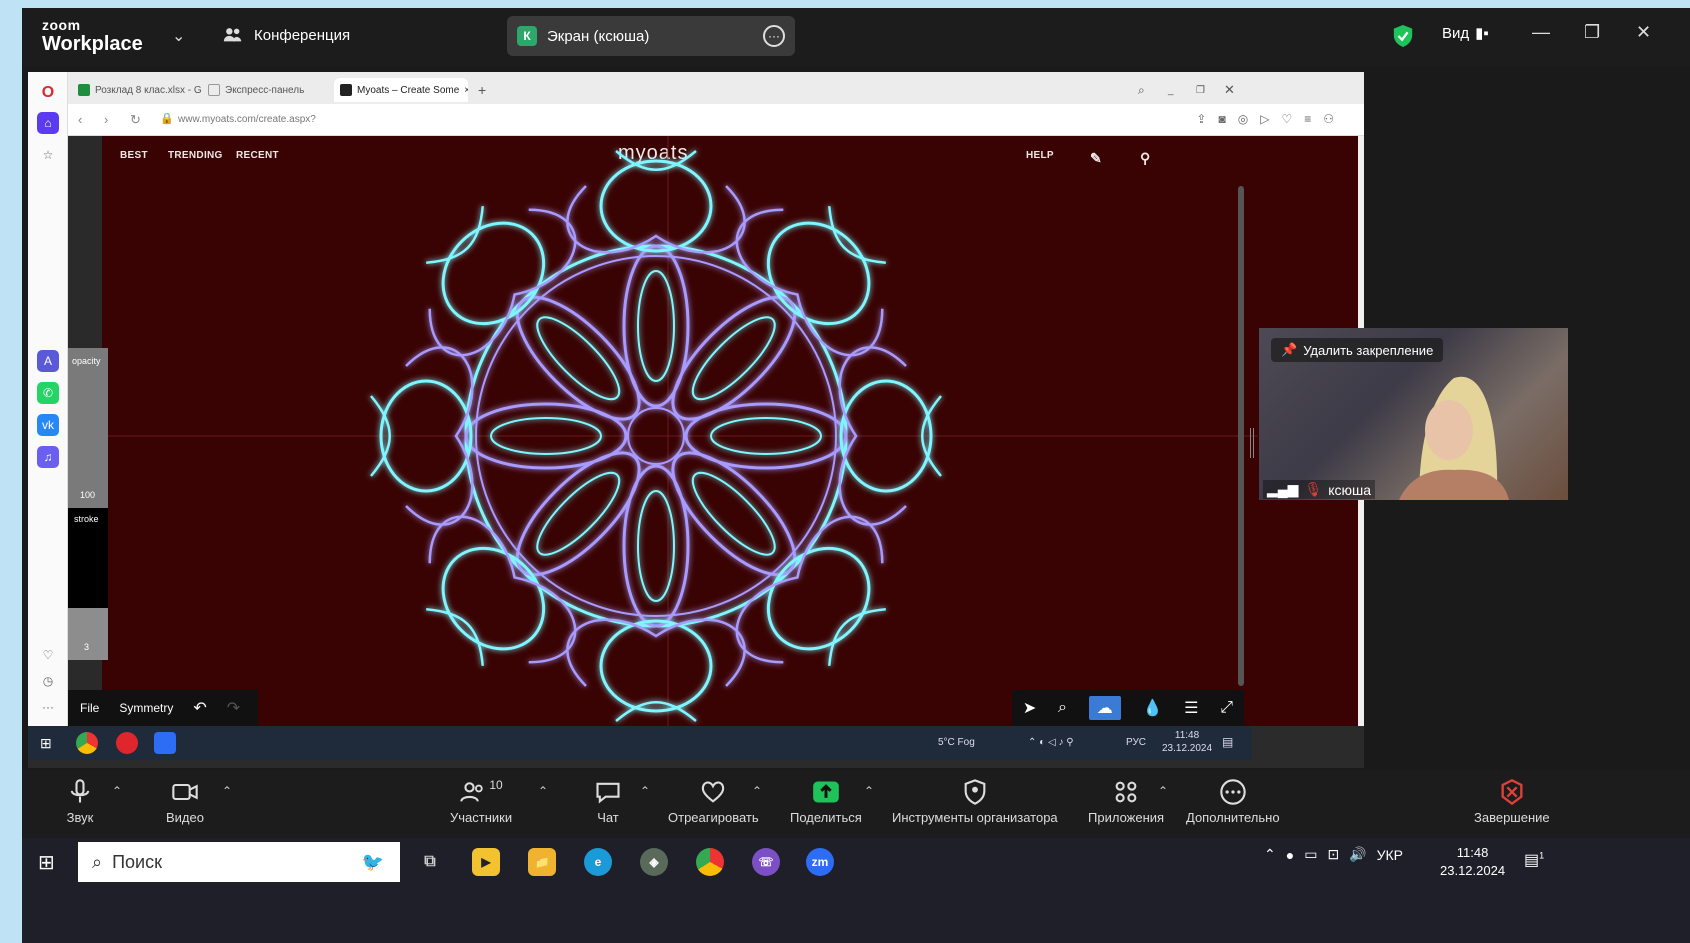  What do you see at coordinates (1153, 708) in the screenshot?
I see `color-drop-icon: 💧` at bounding box center [1153, 708].